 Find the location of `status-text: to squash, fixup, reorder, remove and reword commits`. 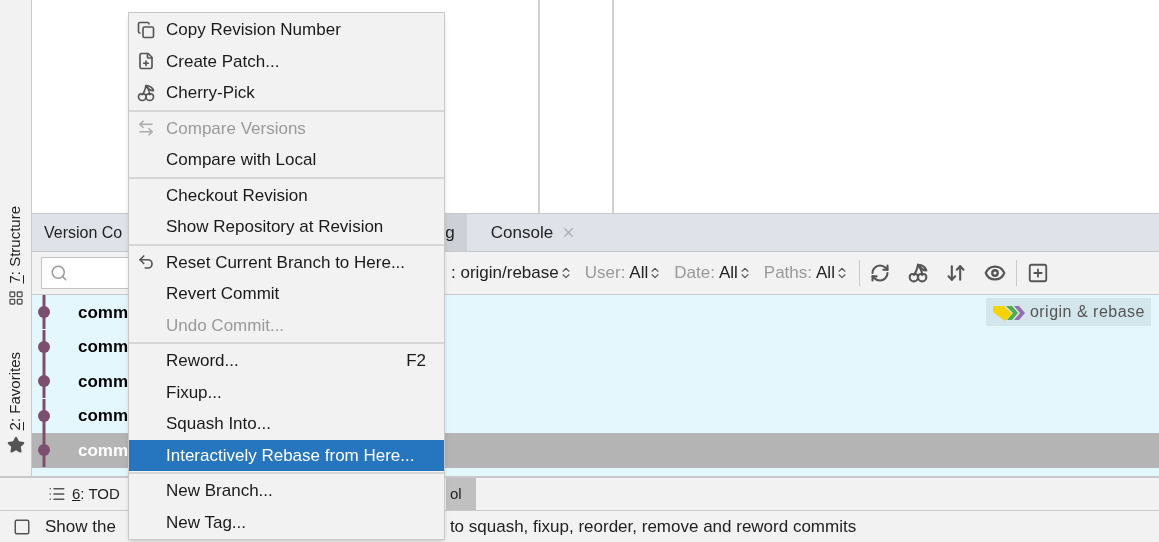

status-text: to squash, fixup, reorder, remove and reword commits is located at coordinates (653, 526).